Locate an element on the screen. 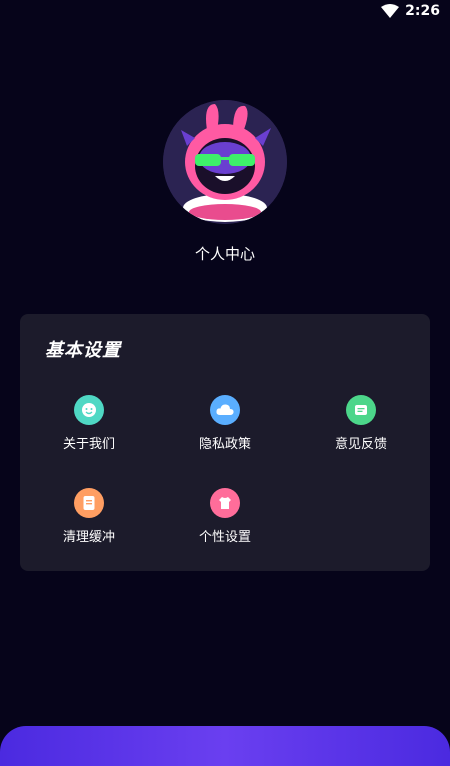 The height and width of the screenshot is (766, 450). menu-item-privacy-policy: 隐私政策 is located at coordinates (225, 430).